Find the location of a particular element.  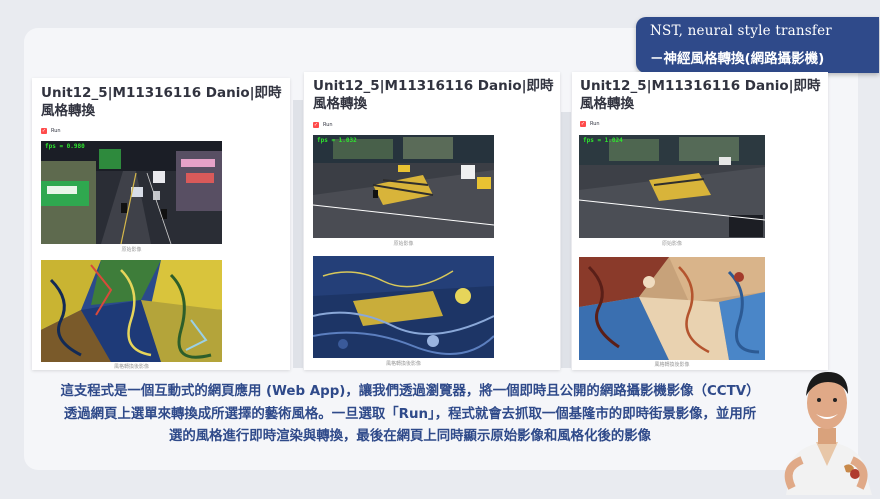

fps-readout: fps = 1.024 is located at coordinates (603, 140).